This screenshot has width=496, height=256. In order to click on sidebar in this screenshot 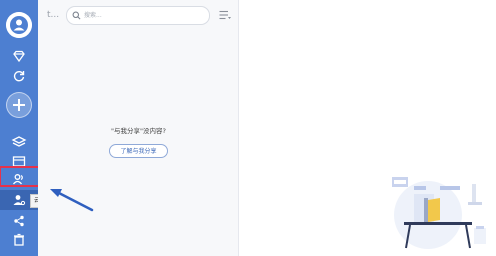, I will do `click(19, 128)`.